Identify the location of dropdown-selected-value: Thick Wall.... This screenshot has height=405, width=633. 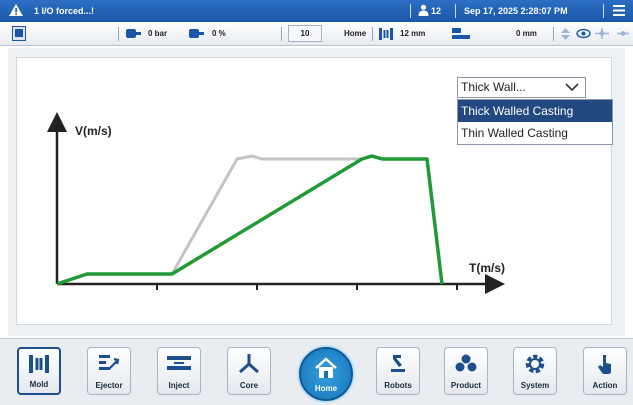
(493, 87).